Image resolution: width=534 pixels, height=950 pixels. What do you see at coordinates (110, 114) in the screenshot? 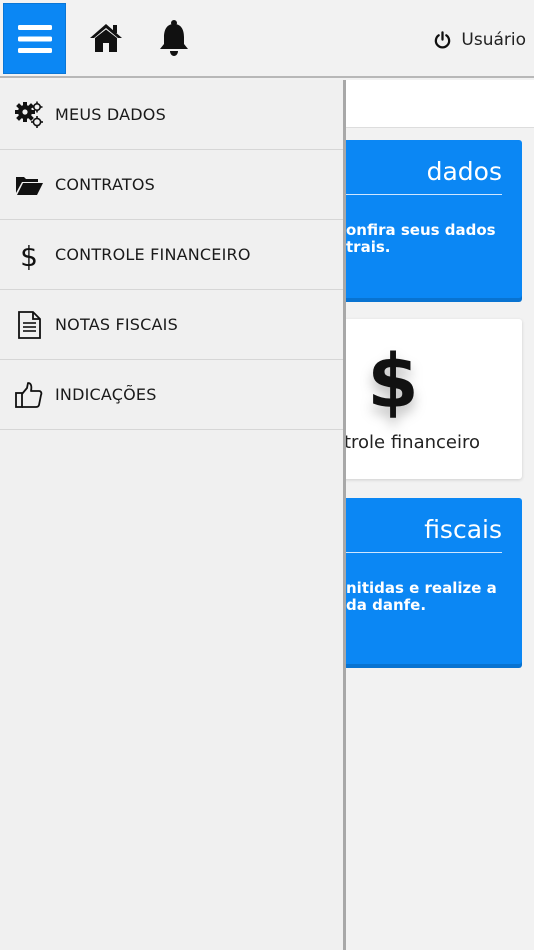
I see `drawer-item-label: MEUS DADOS` at bounding box center [110, 114].